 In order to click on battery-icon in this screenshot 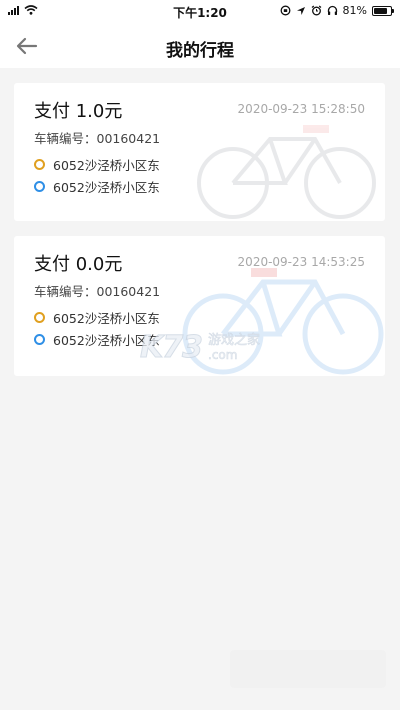, I will do `click(383, 10)`.